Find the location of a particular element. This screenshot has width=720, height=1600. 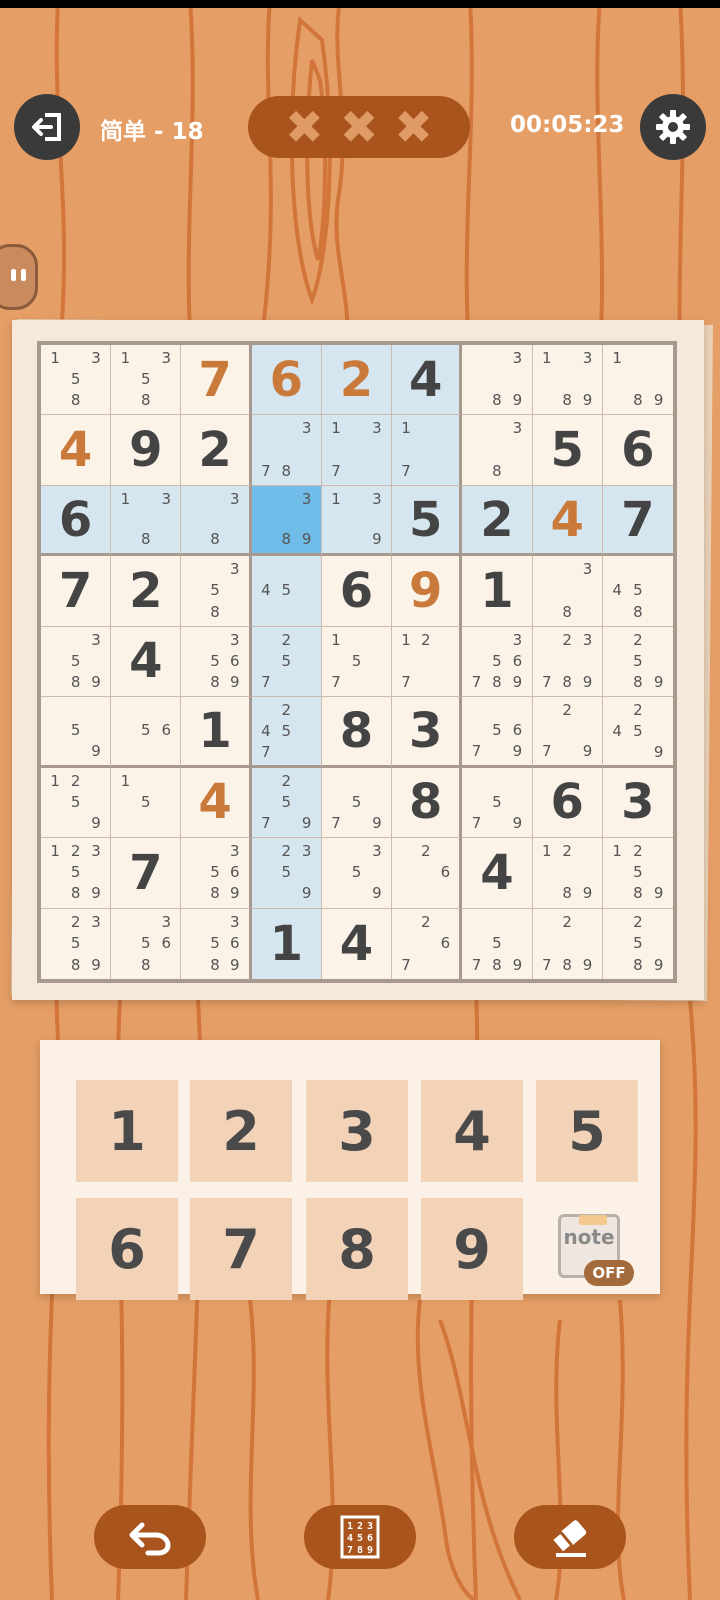

cell-r4c9: 45 8 is located at coordinates (637, 591).